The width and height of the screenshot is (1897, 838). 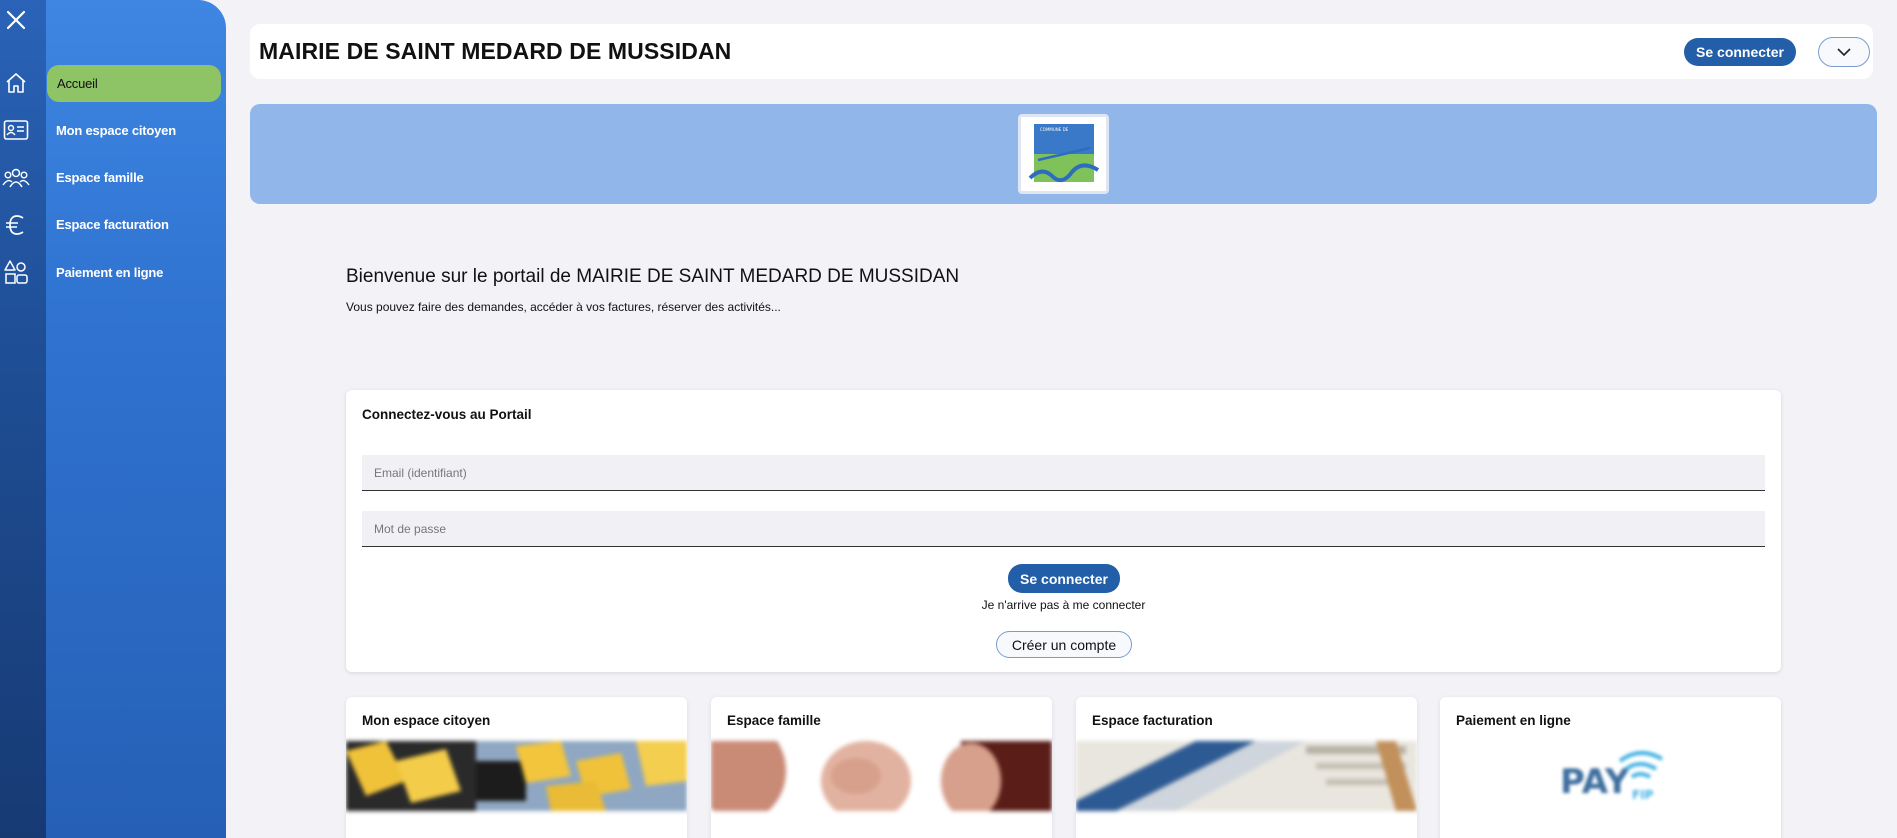 What do you see at coordinates (100, 177) in the screenshot?
I see `sidebar-item-label: Espace famille` at bounding box center [100, 177].